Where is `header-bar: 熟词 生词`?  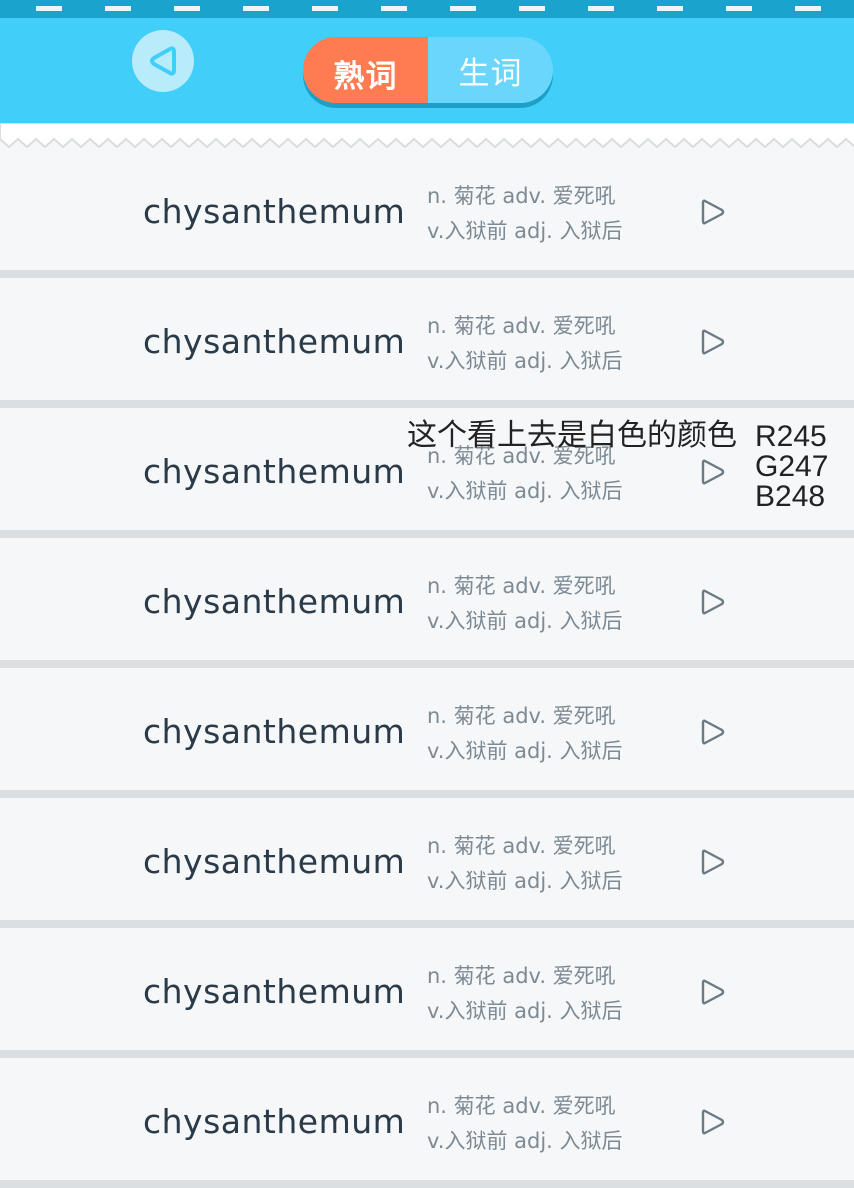
header-bar: 熟词 生词 is located at coordinates (427, 70).